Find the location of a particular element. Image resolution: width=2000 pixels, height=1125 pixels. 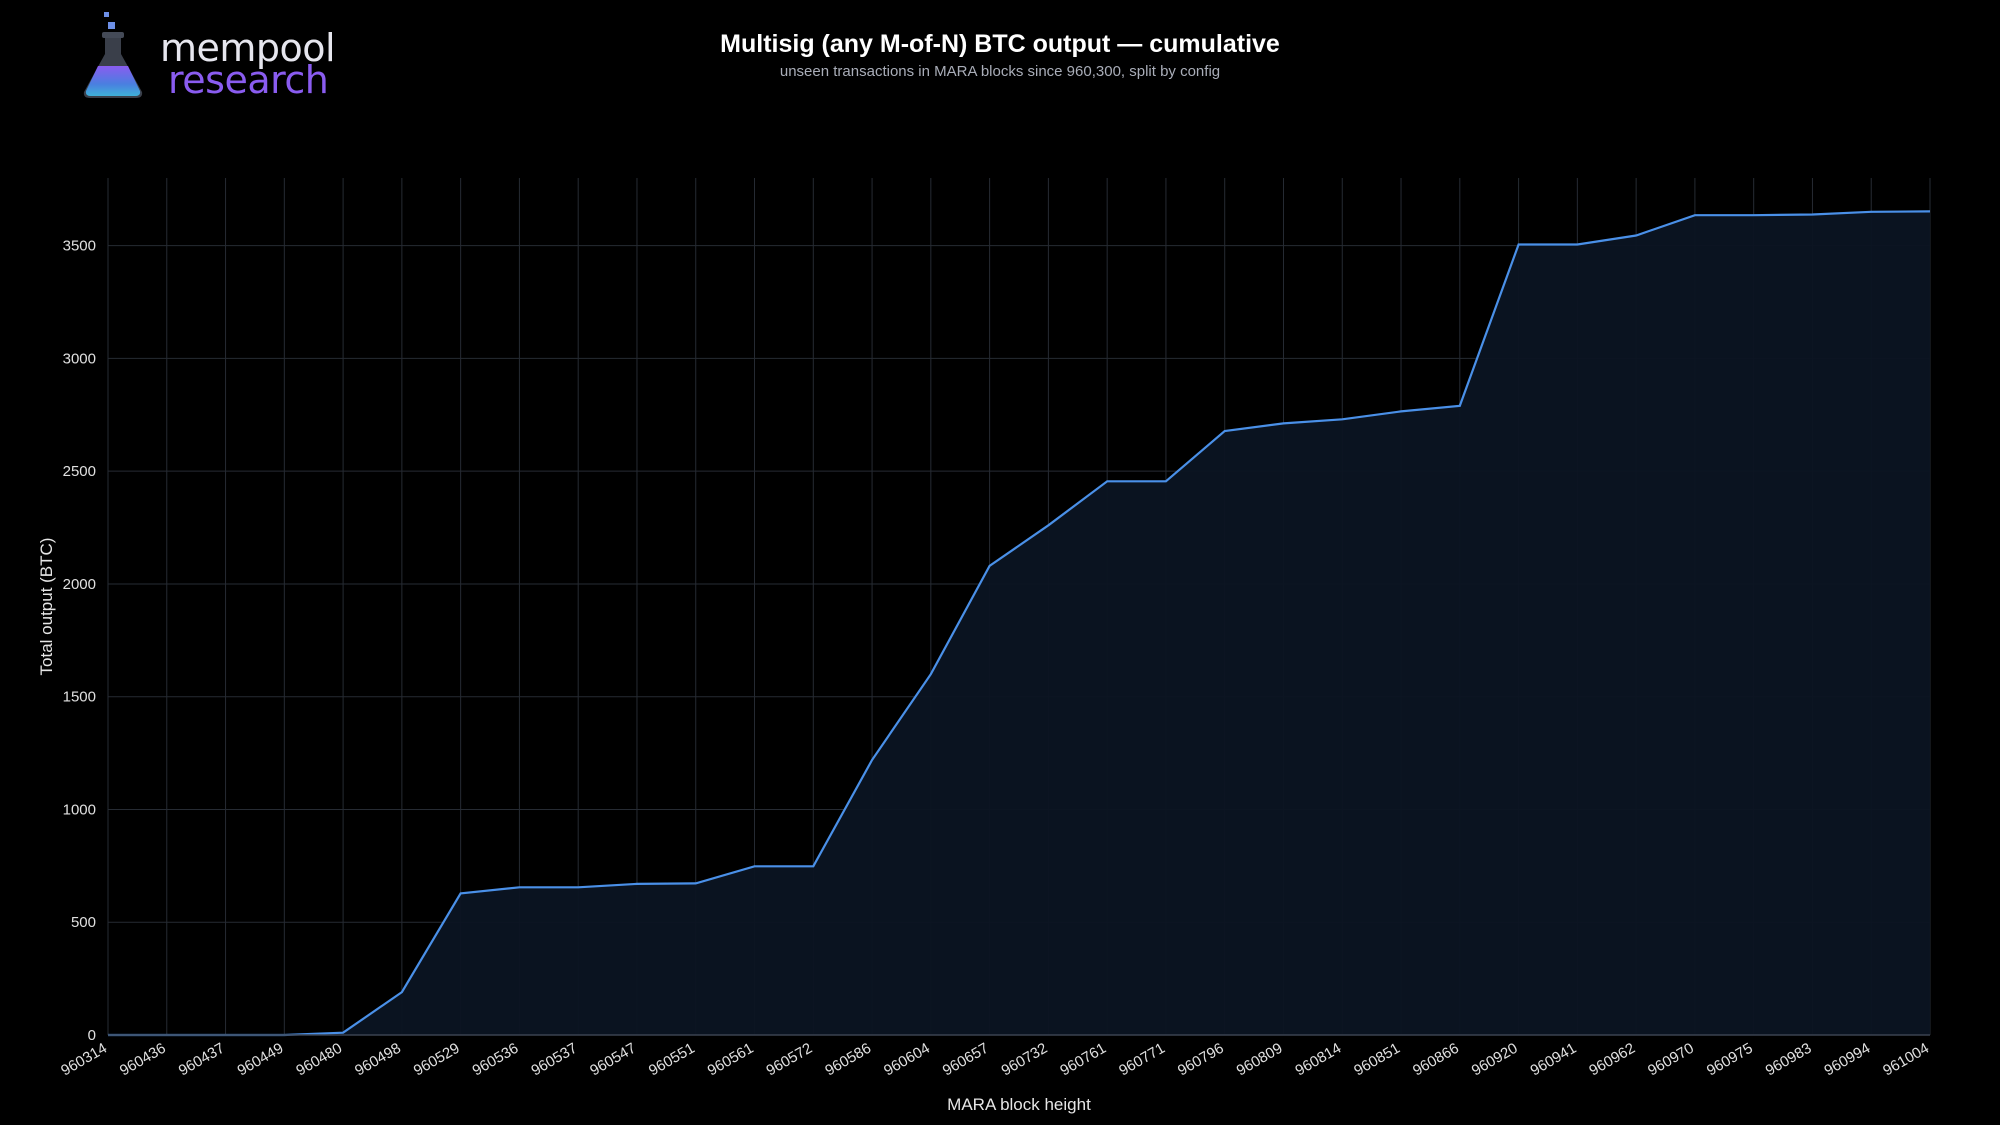

x-tick-label: 960437 is located at coordinates (202, 1060).